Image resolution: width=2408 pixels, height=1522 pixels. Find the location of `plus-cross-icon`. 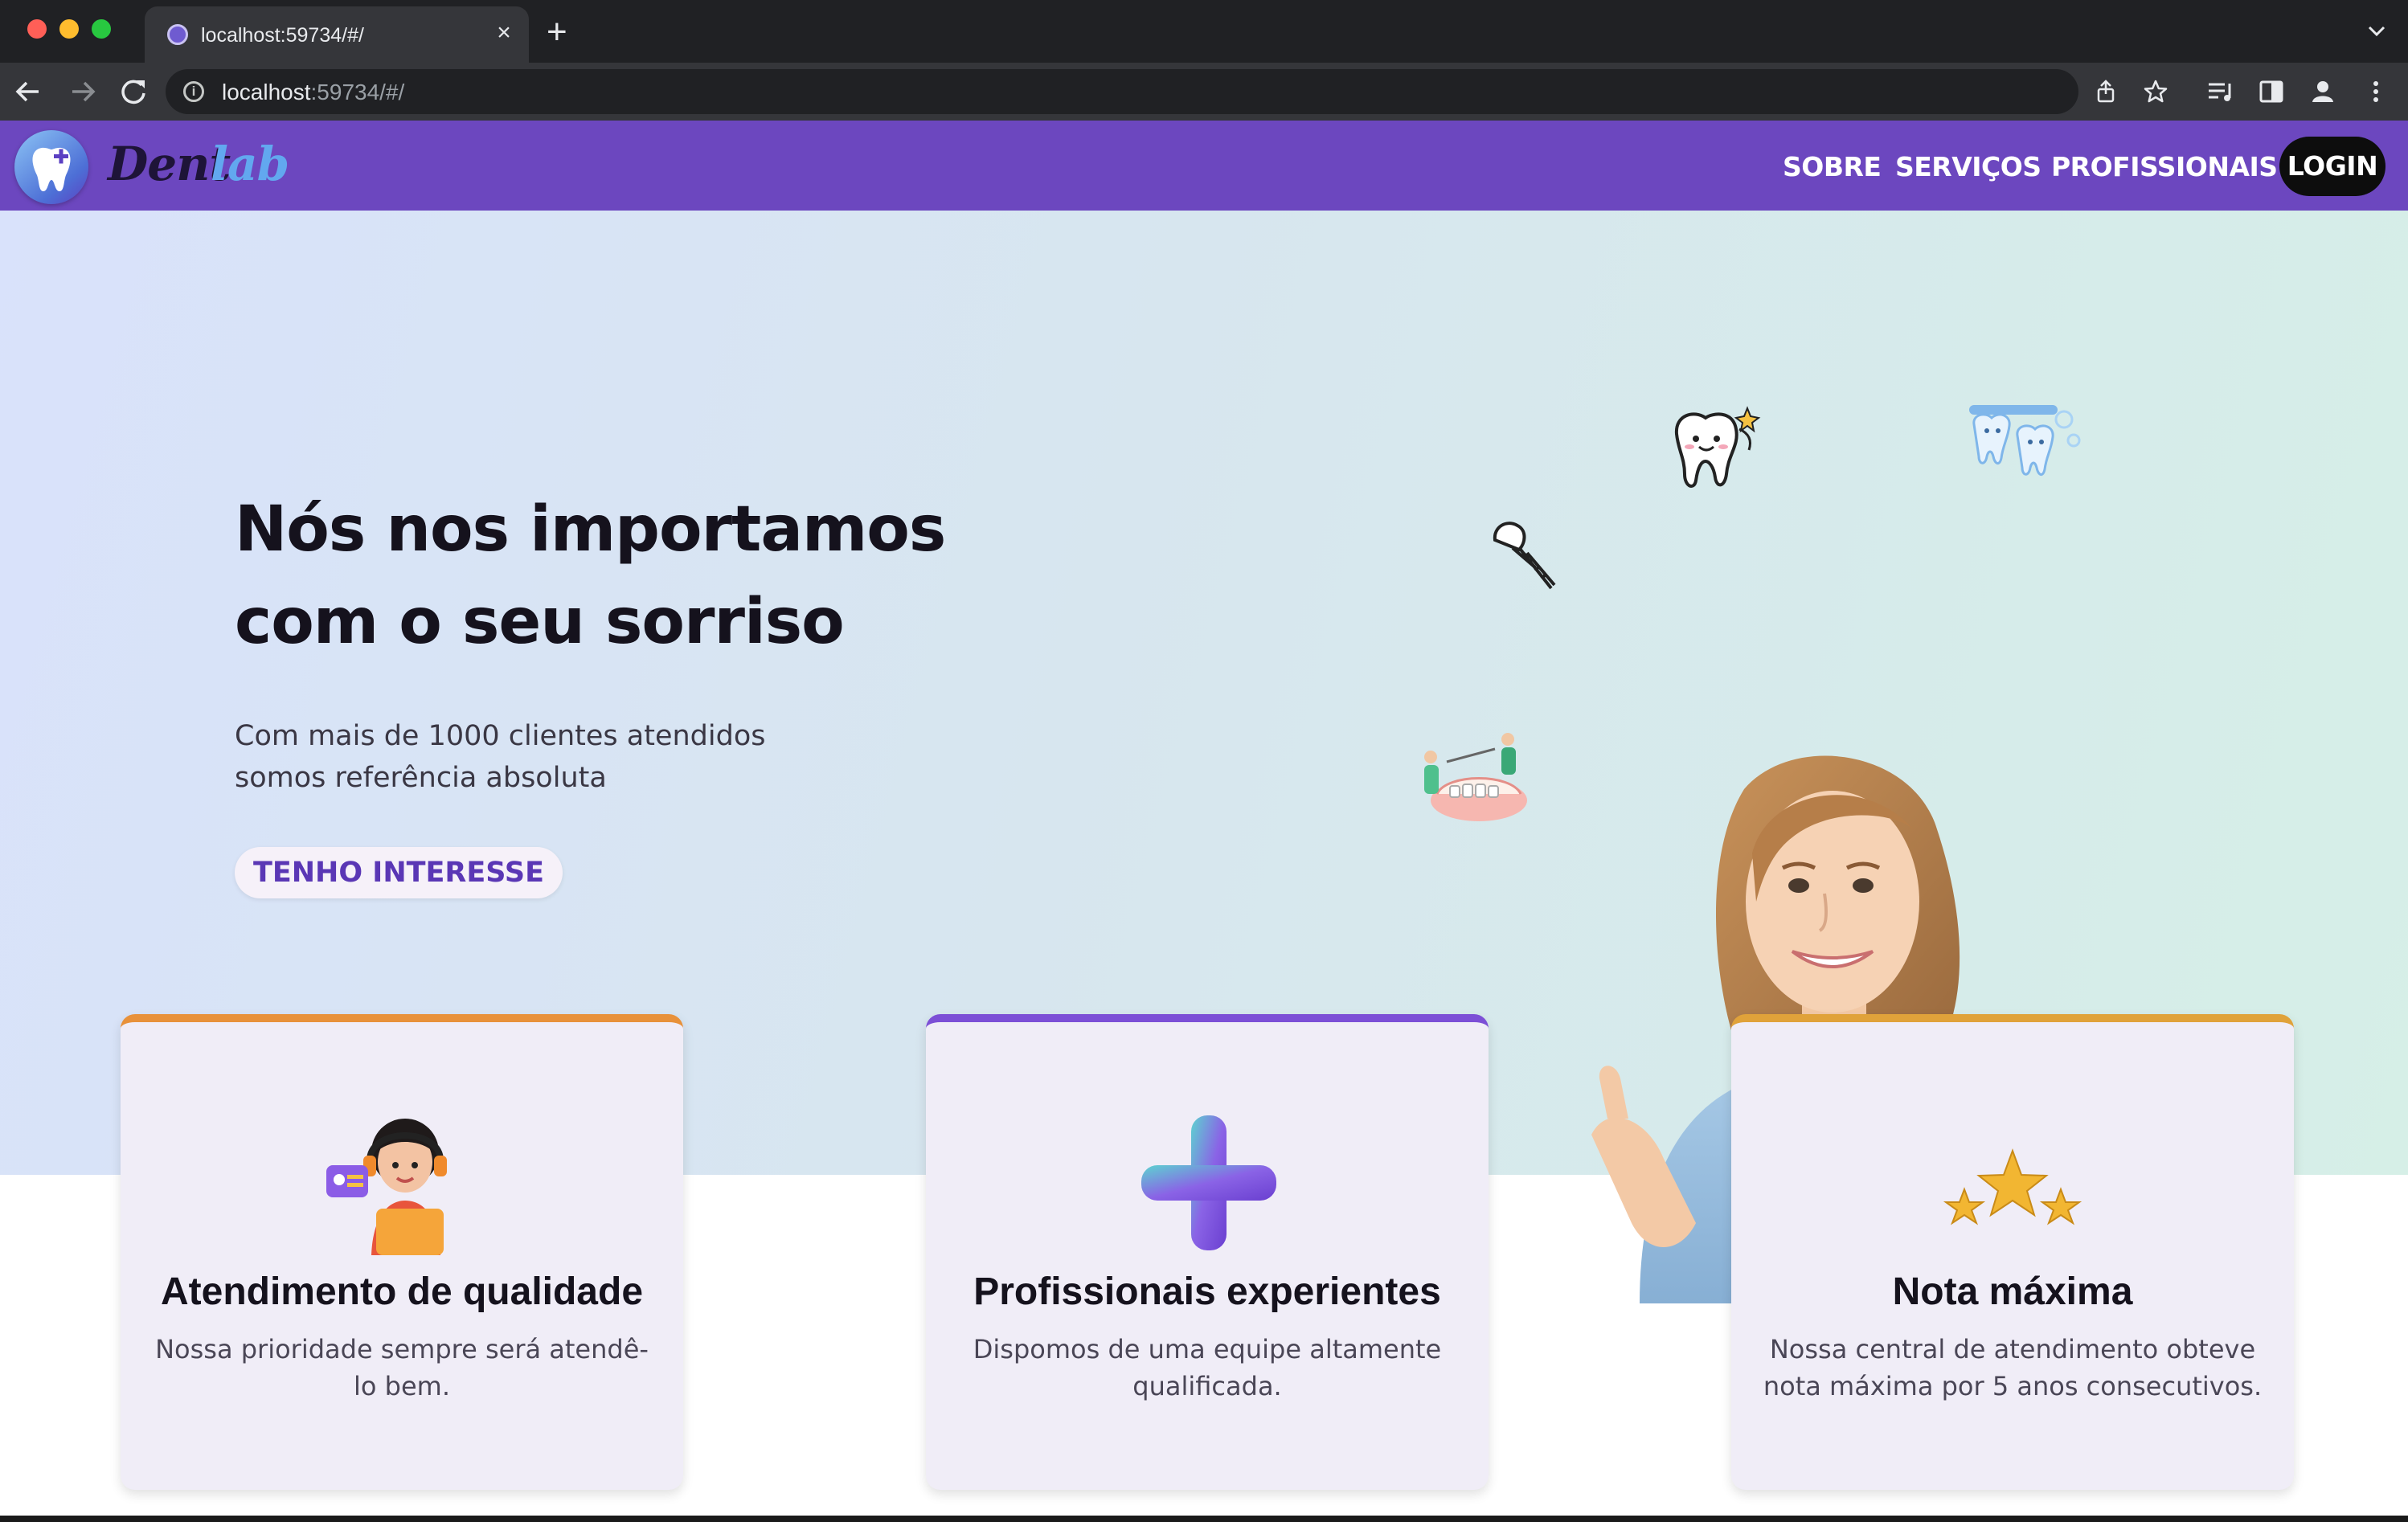

plus-cross-icon is located at coordinates (1208, 1182).